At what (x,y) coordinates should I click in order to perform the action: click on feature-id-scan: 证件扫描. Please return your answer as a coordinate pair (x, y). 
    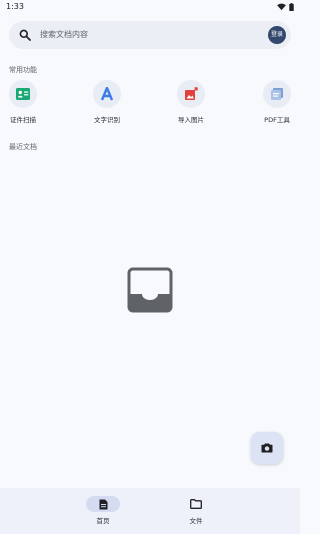
    Looking at the image, I should click on (24, 102).